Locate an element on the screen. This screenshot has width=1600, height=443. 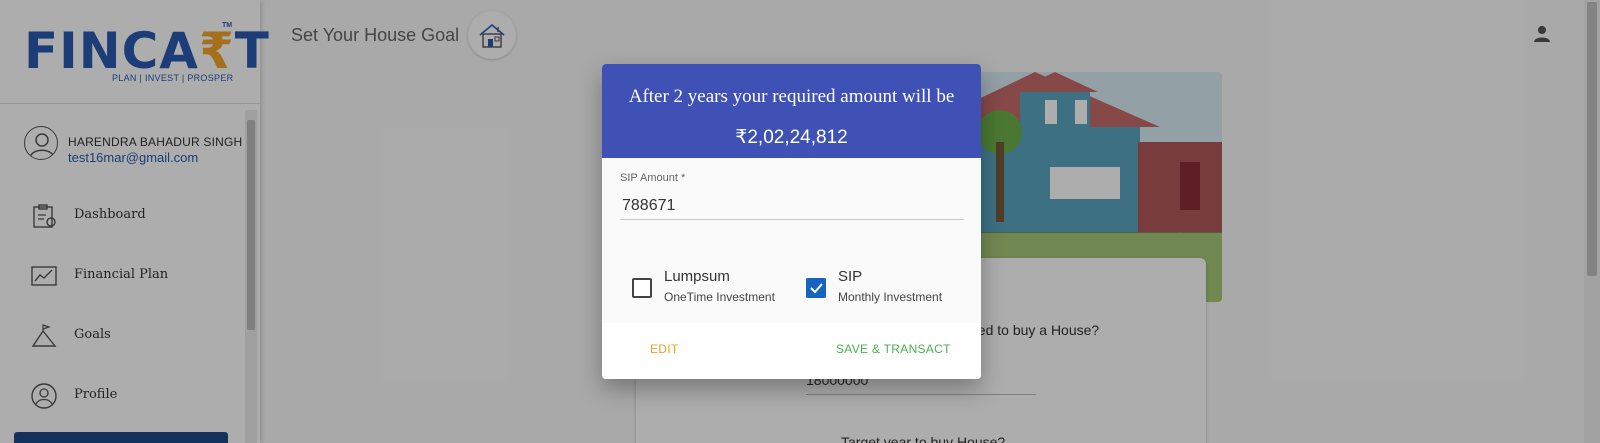
lumpsum-title: Lumpsum is located at coordinates (697, 276).